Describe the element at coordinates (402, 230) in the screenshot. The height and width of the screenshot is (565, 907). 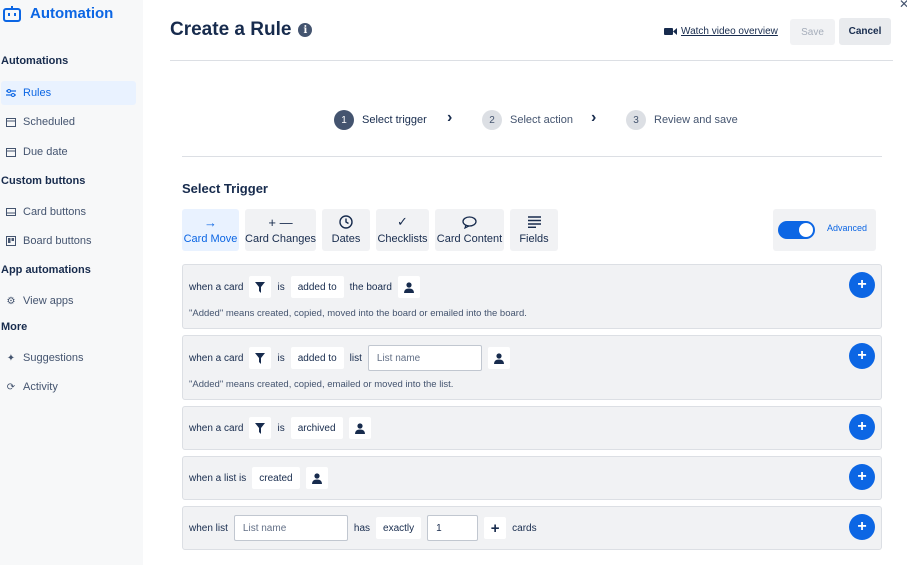
I see `tab-checklists: ✓ Checklists` at that location.